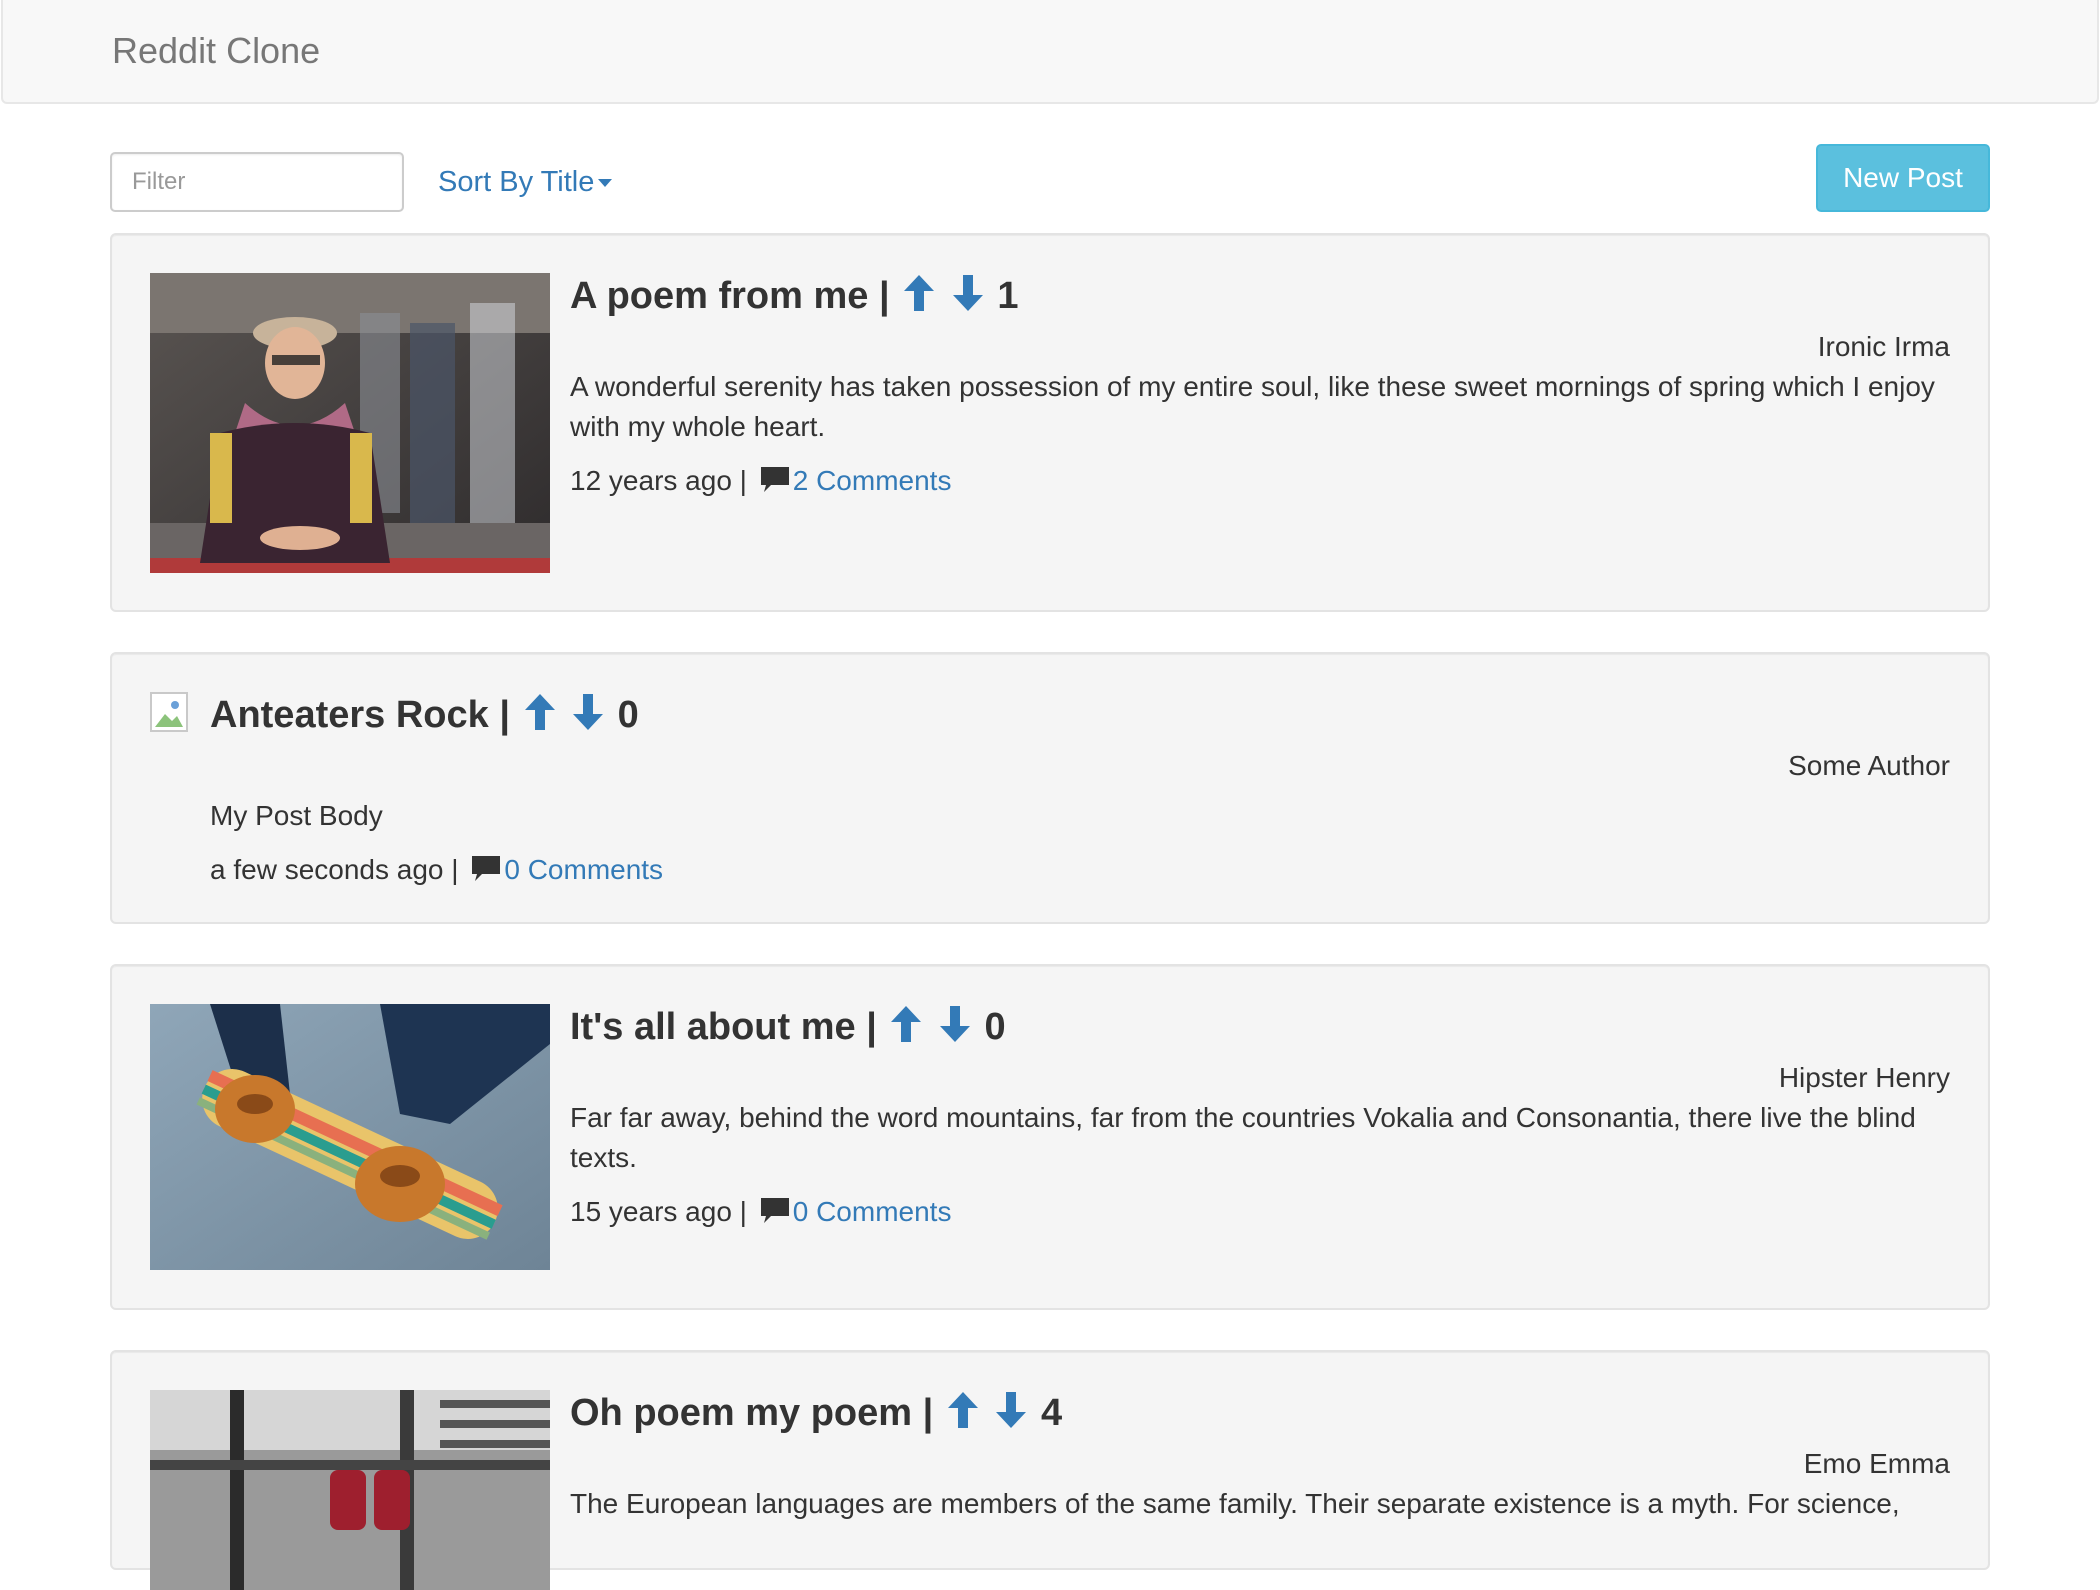 This screenshot has width=2100, height=1590. I want to click on vote-count: 1, so click(1008, 296).